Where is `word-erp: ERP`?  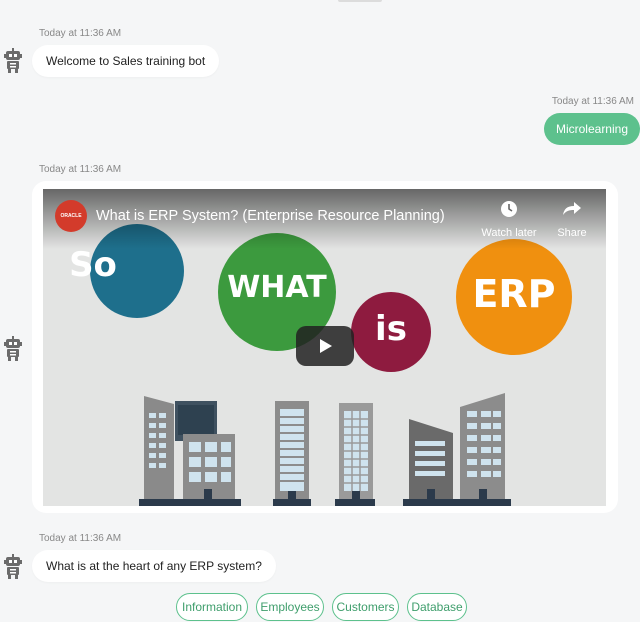
word-erp: ERP is located at coordinates (514, 294).